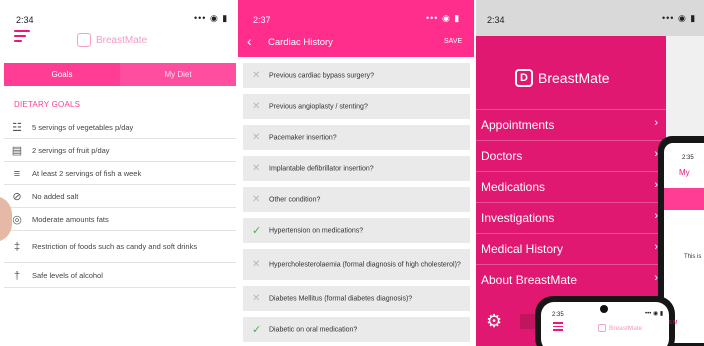 This screenshot has height=346, width=704. Describe the element at coordinates (316, 230) in the screenshot. I see `question-label: Hypertension on medications?` at that location.